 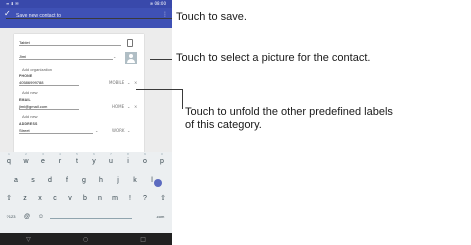 What do you see at coordinates (135, 181) in the screenshot?
I see `key-k: k` at bounding box center [135, 181].